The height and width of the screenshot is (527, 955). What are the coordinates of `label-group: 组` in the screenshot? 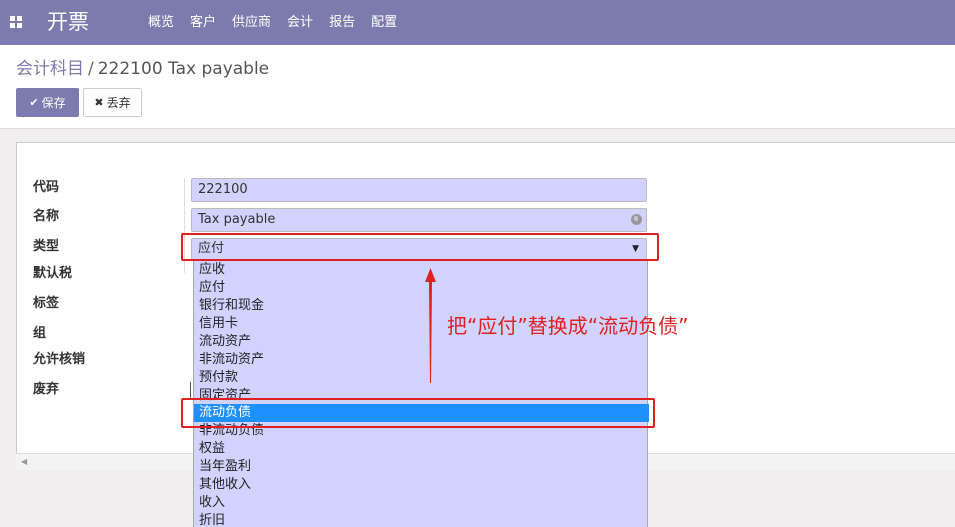 It's located at (40, 333).